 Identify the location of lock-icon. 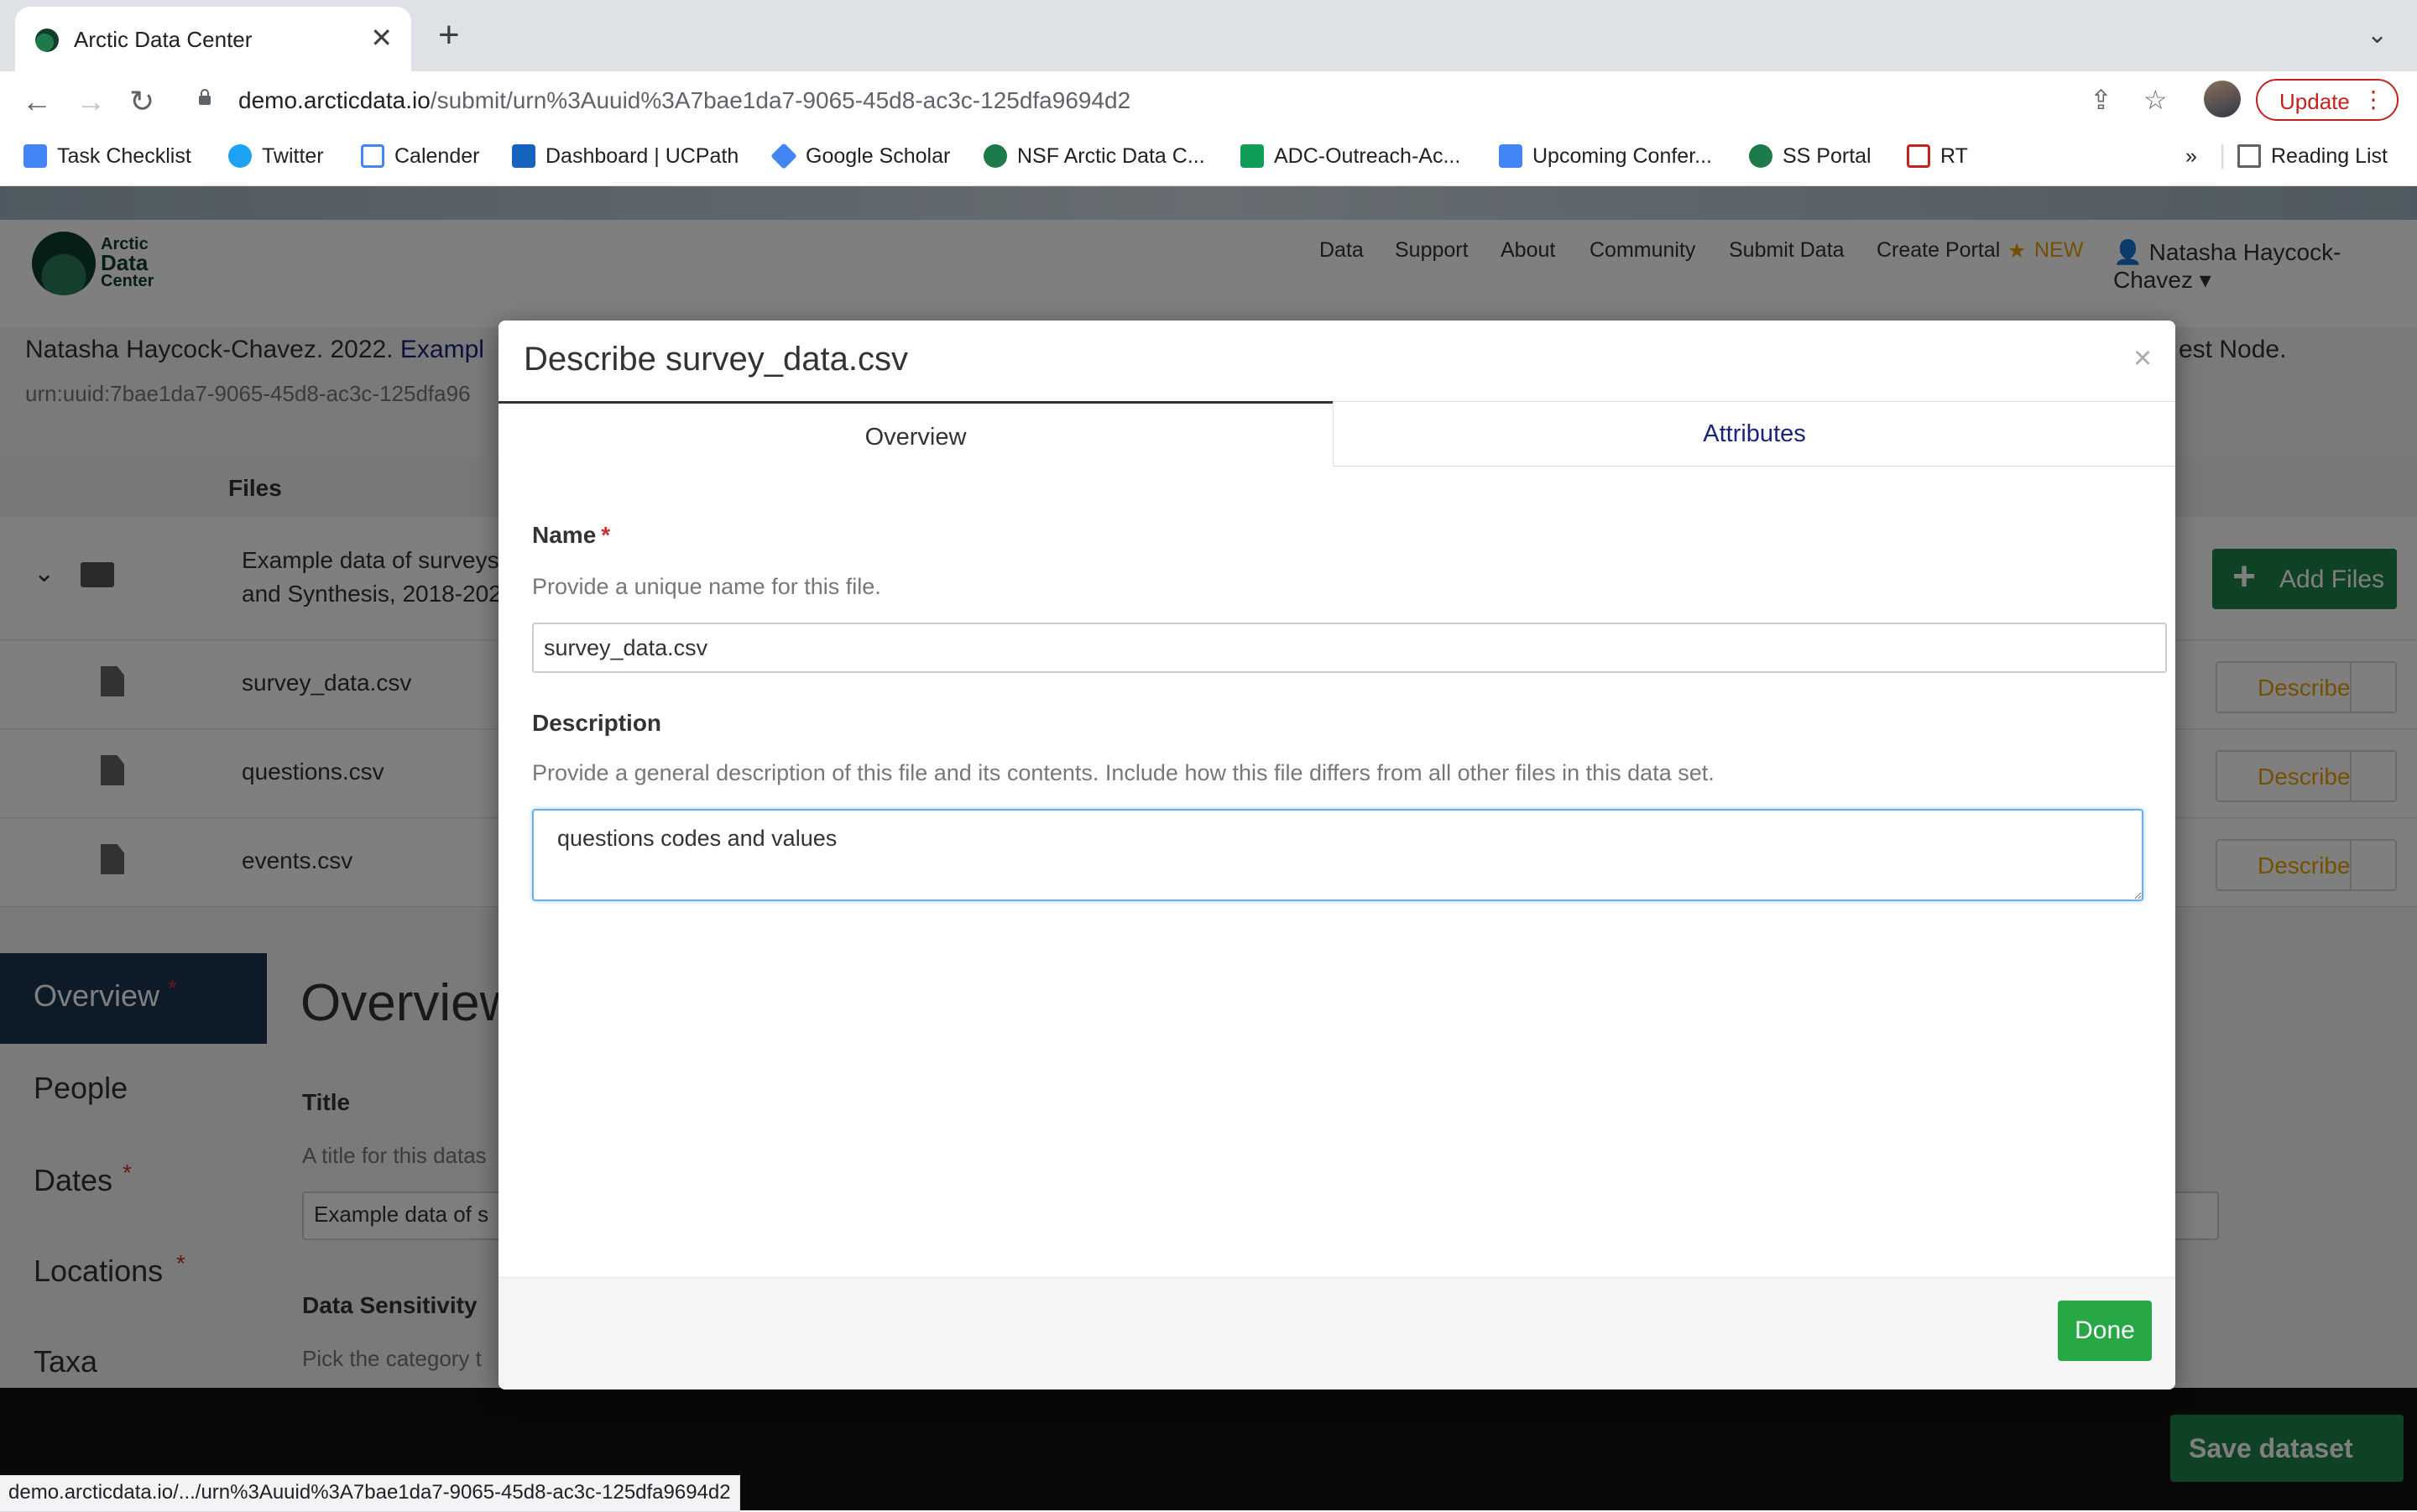
(205, 97).